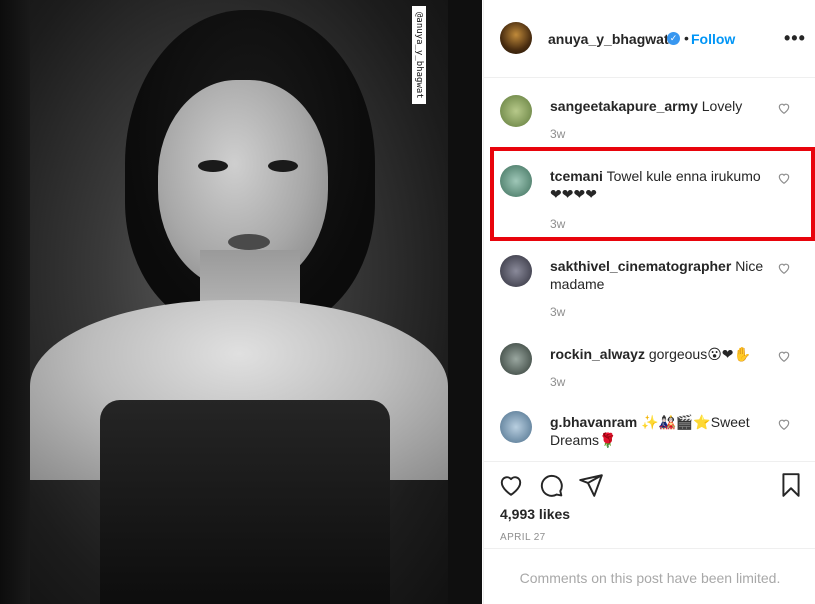 The image size is (815, 604). What do you see at coordinates (591, 485) in the screenshot?
I see `share-send-icon` at bounding box center [591, 485].